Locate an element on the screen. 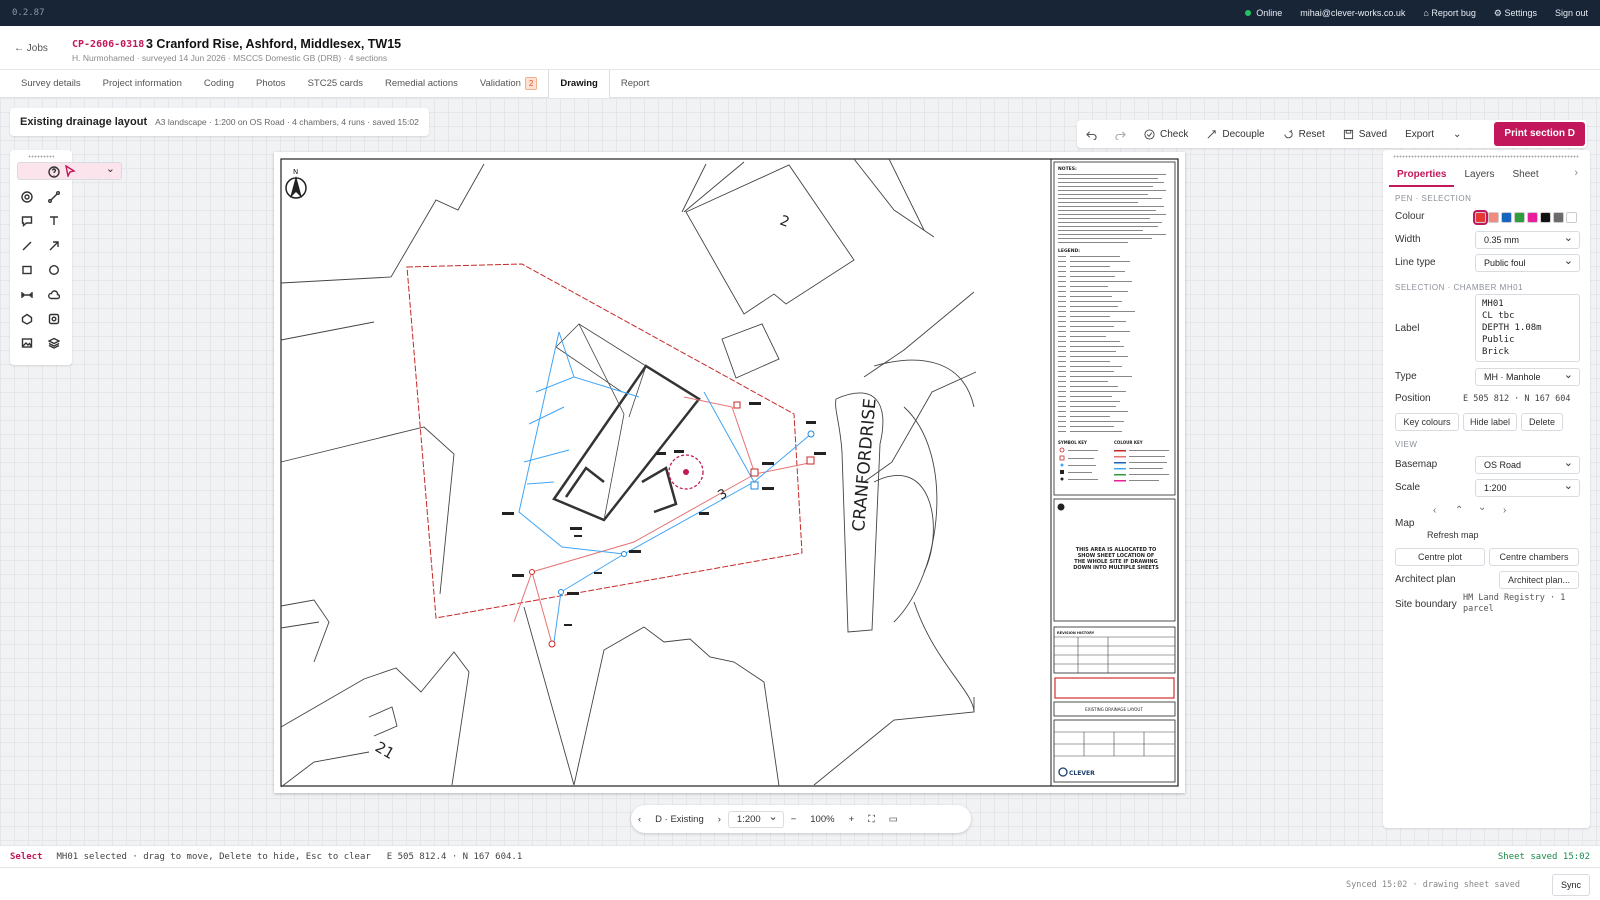 This screenshot has width=1600, height=900. layers-tool-button is located at coordinates (54, 343).